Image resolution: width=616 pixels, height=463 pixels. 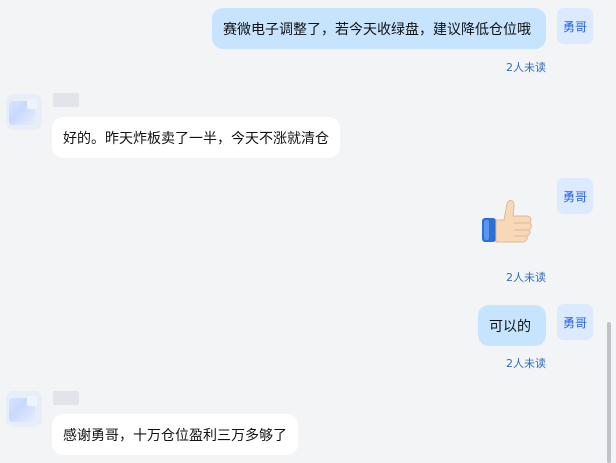 What do you see at coordinates (513, 221) in the screenshot?
I see `hand-shape` at bounding box center [513, 221].